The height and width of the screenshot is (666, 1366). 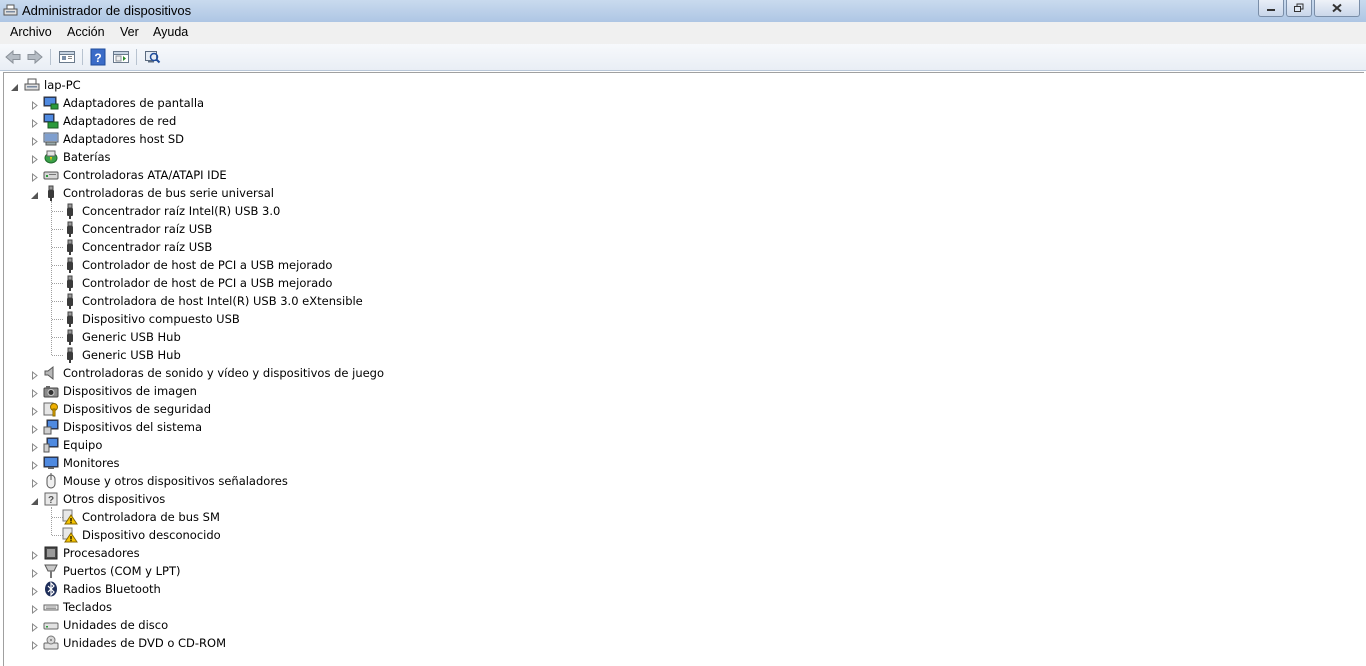 I want to click on tree-category: Dispositivos de imagen, so click(x=679, y=391).